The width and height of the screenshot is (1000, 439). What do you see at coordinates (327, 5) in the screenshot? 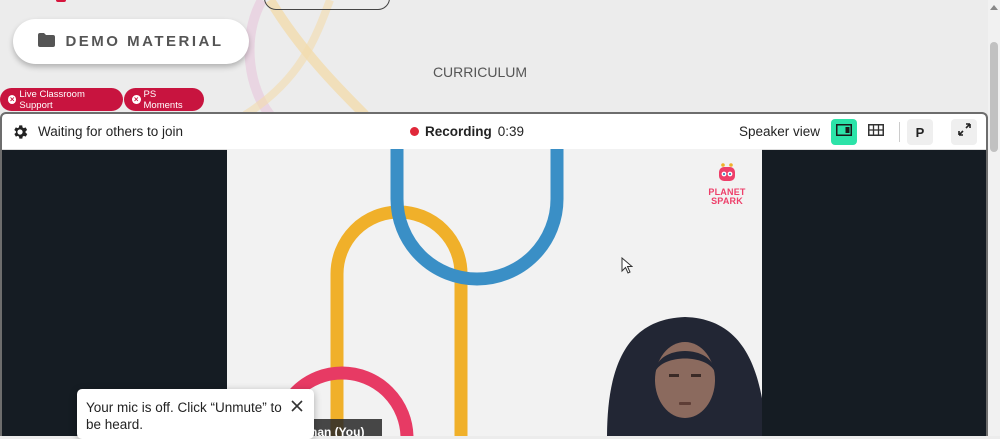
I see `top-pill-button` at bounding box center [327, 5].